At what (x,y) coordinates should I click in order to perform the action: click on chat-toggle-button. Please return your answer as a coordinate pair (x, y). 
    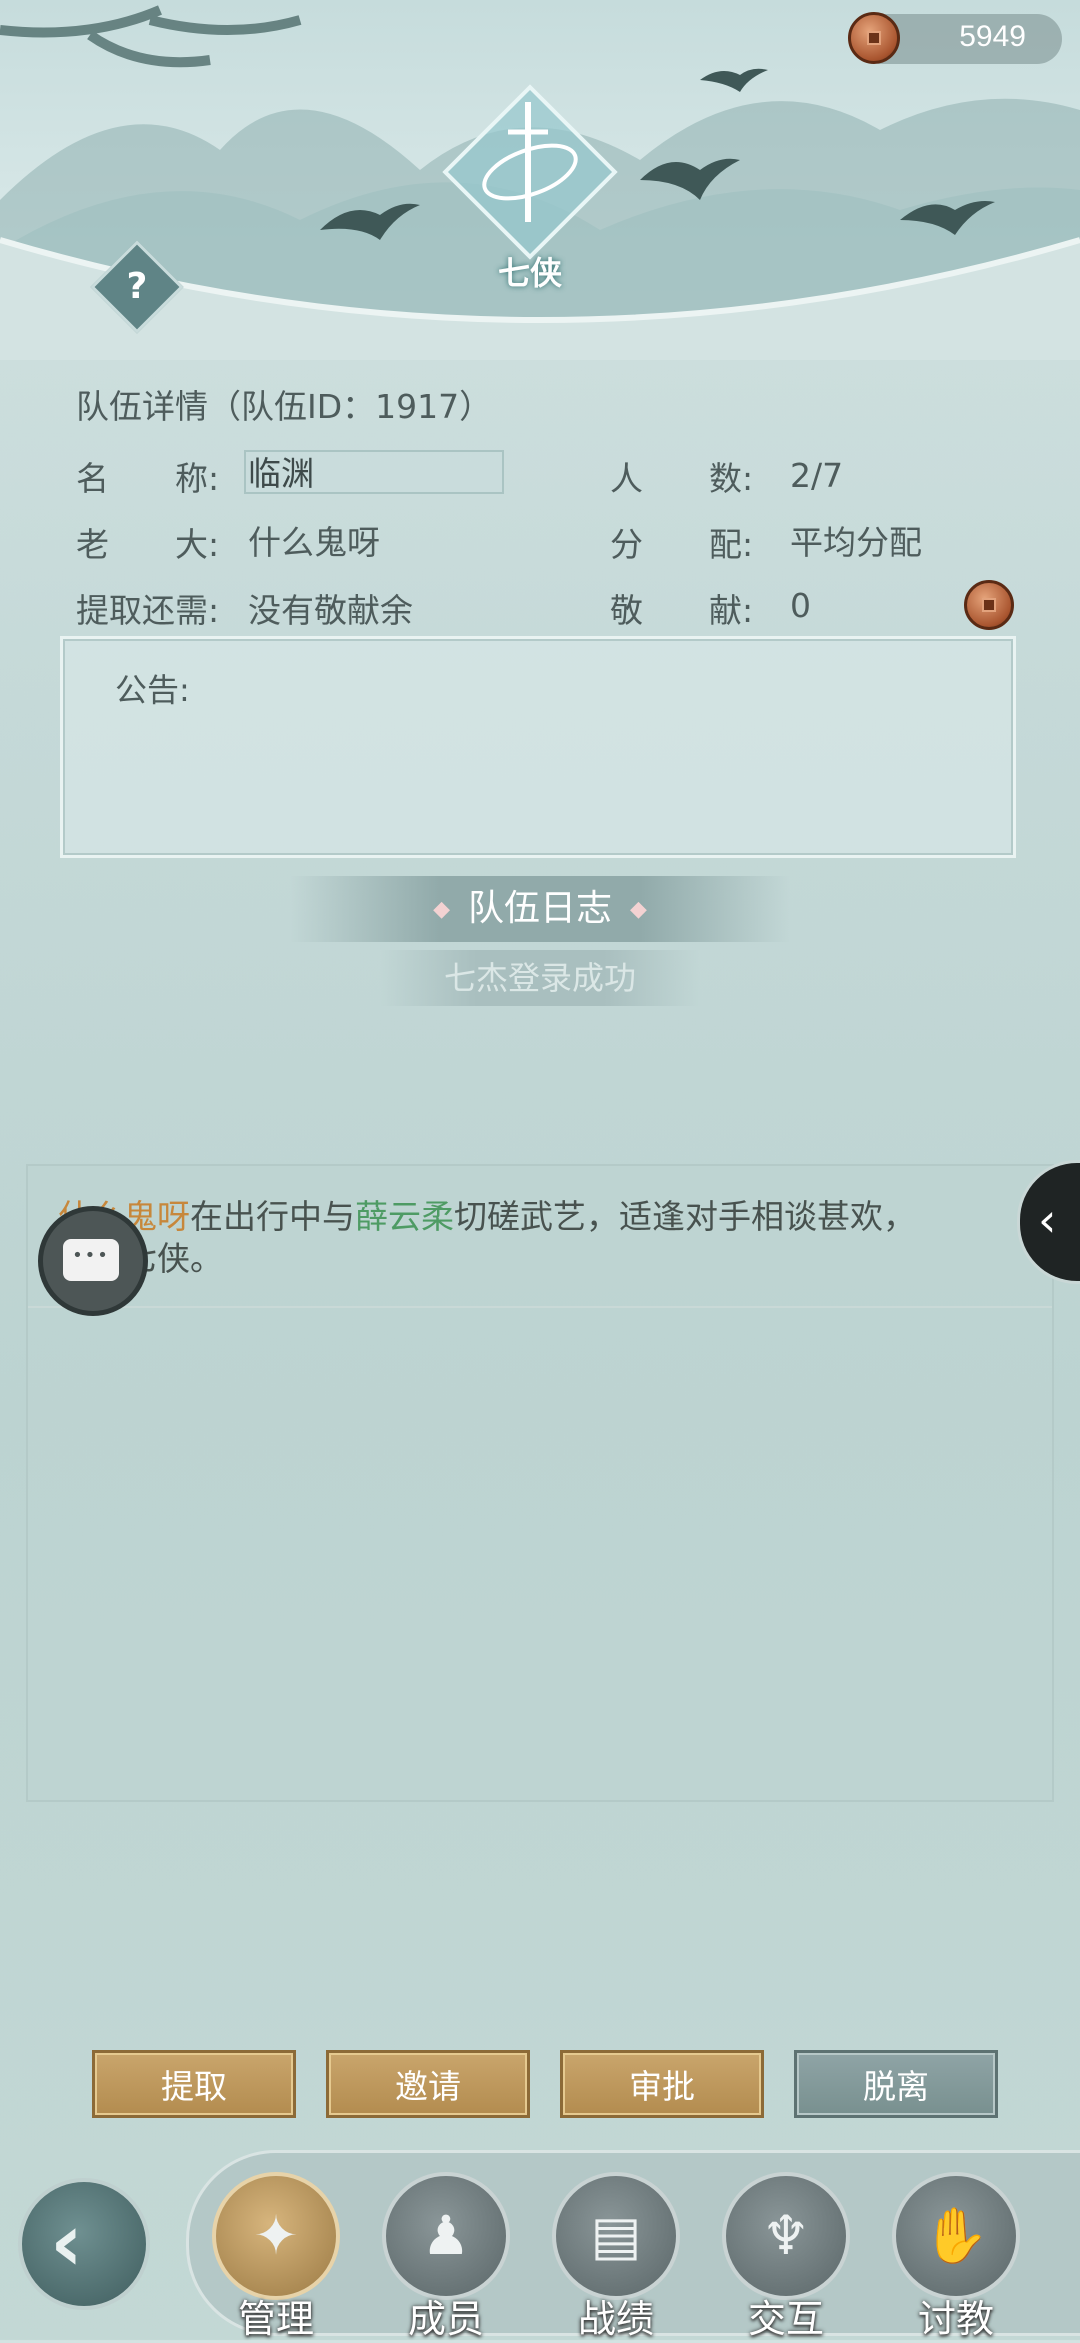
    Looking at the image, I should click on (93, 1261).